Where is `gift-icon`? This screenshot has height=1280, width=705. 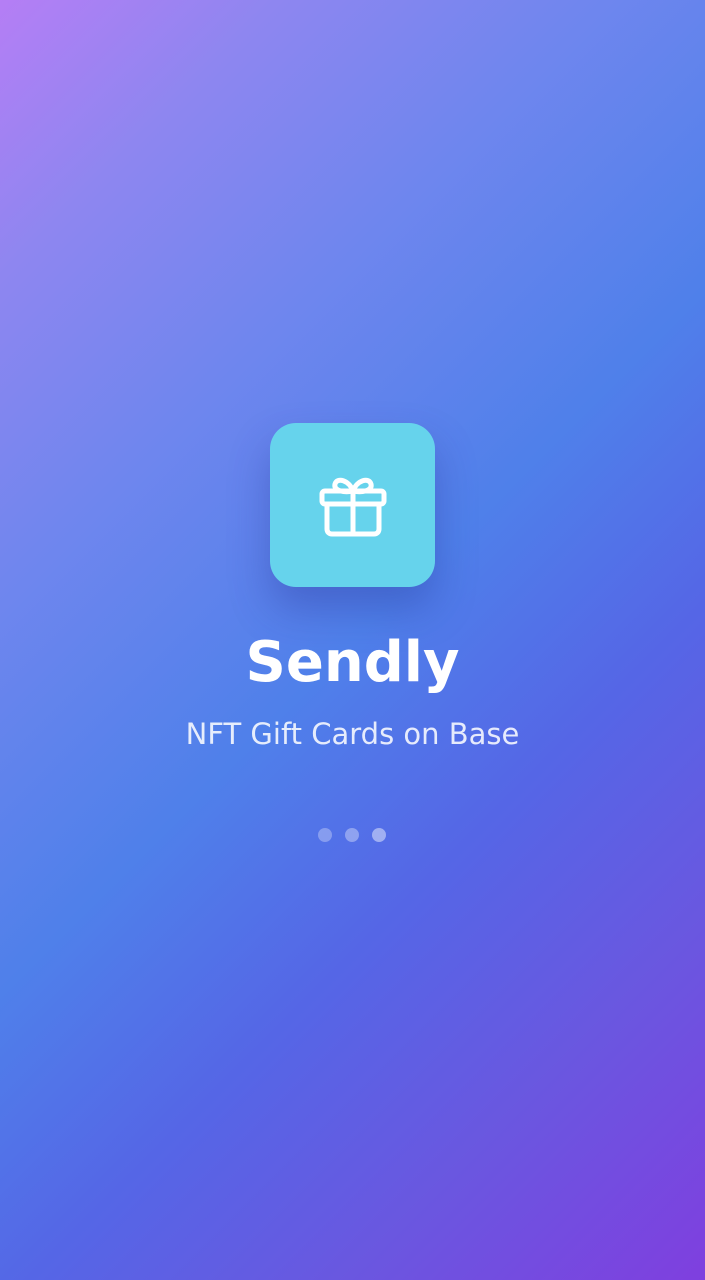
gift-icon is located at coordinates (353, 505).